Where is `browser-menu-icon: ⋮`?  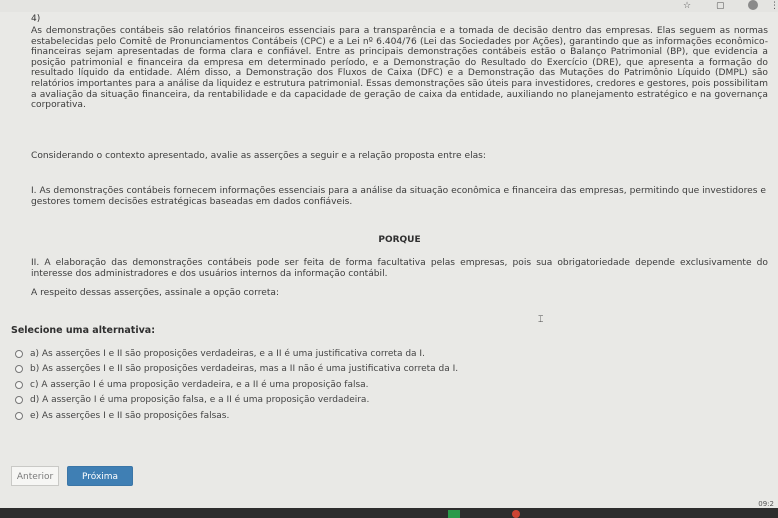 browser-menu-icon: ⋮ is located at coordinates (774, 6).